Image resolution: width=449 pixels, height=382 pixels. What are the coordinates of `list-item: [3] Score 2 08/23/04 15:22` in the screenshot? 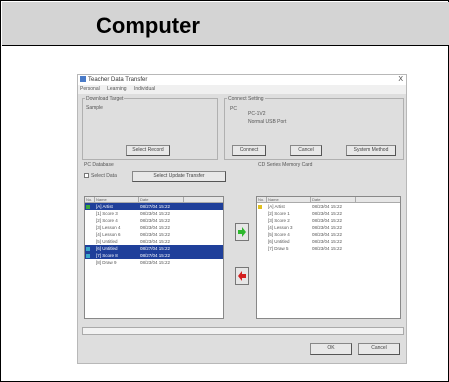 It's located at (328, 220).